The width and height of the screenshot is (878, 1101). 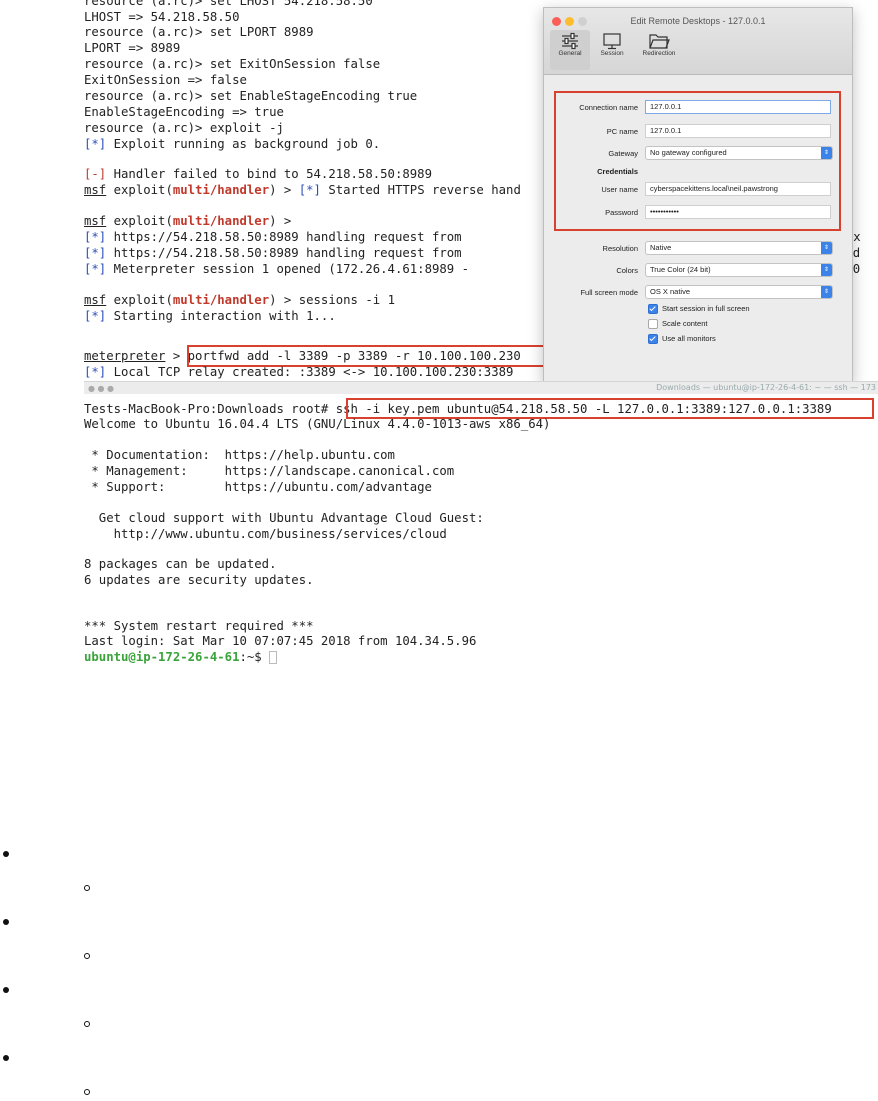 I want to click on tab-session: Session, so click(x=612, y=50).